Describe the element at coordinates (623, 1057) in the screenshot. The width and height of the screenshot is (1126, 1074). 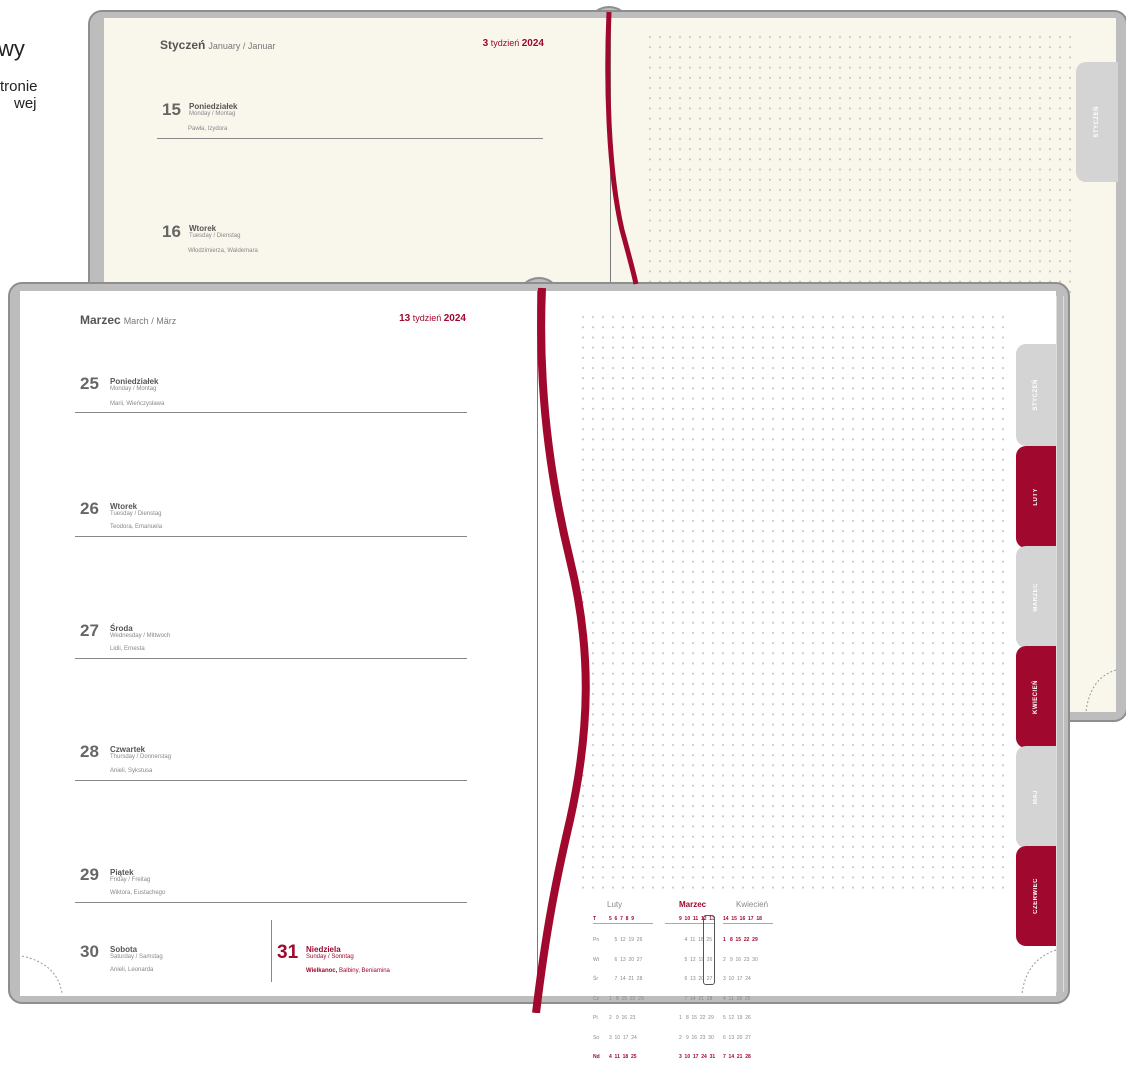
I see `mini-row: 4 11 18 25` at that location.